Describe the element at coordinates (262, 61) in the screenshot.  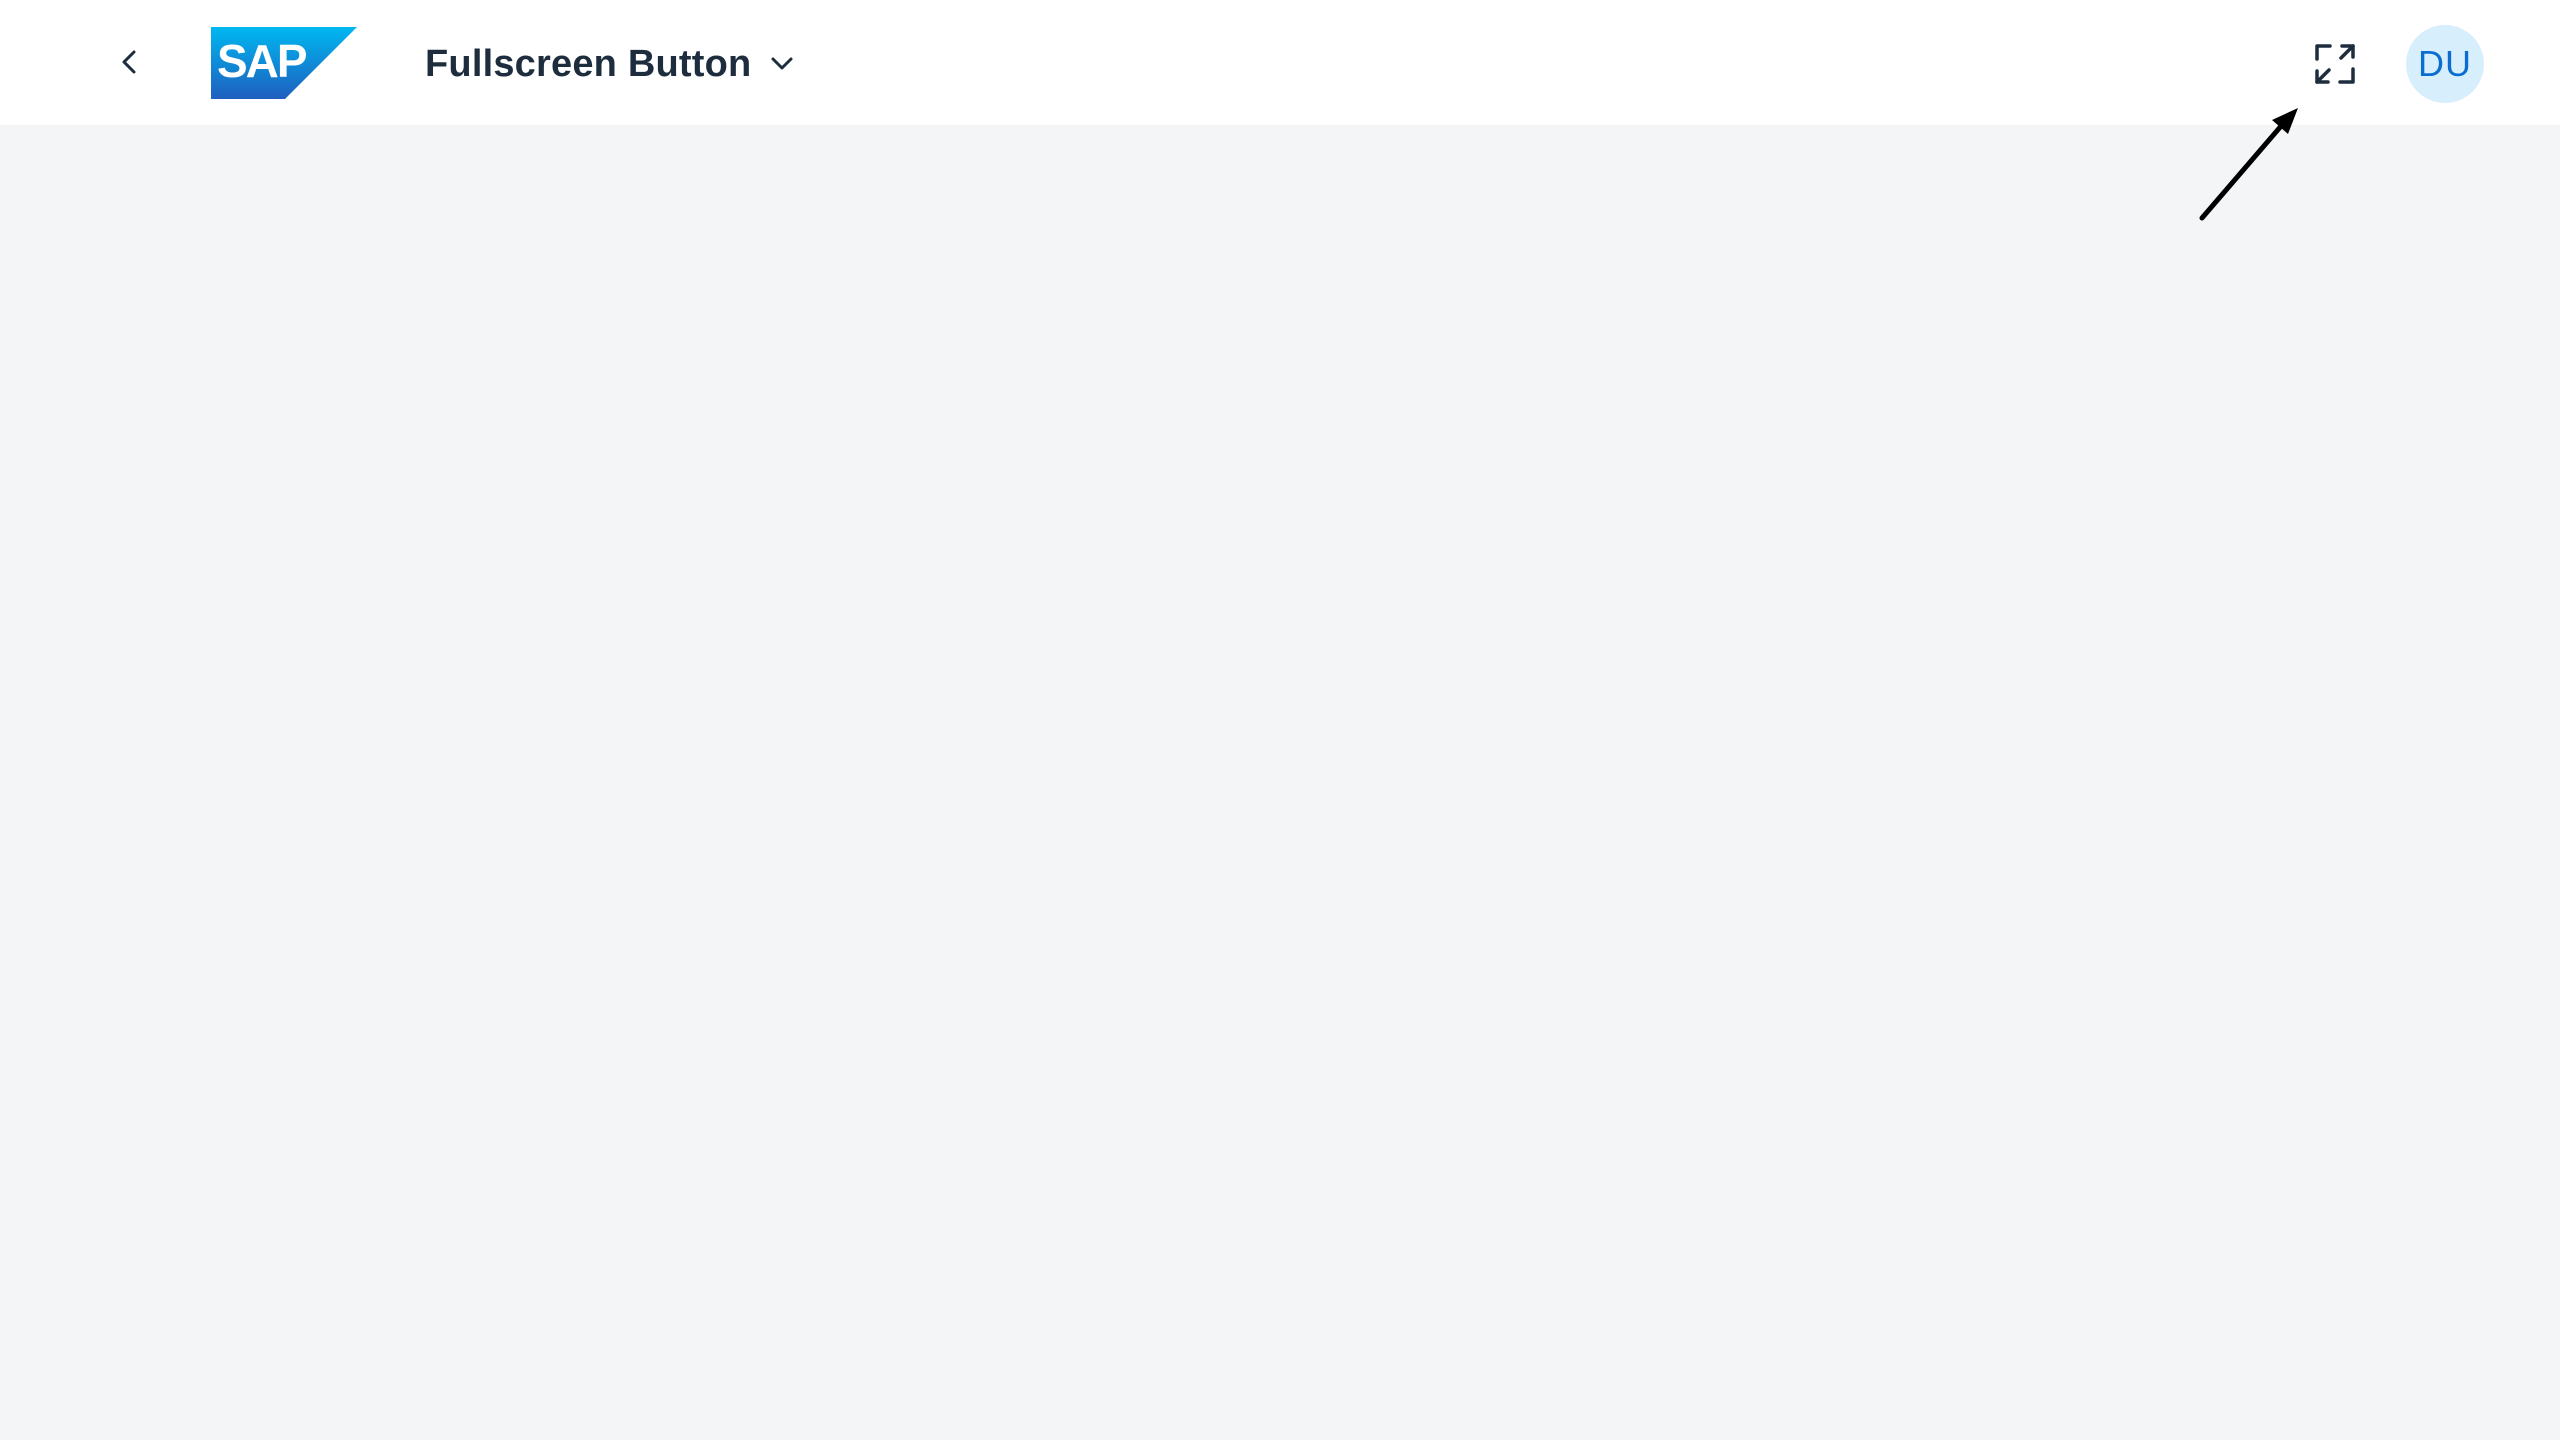
I see `svg-text: SAP` at that location.